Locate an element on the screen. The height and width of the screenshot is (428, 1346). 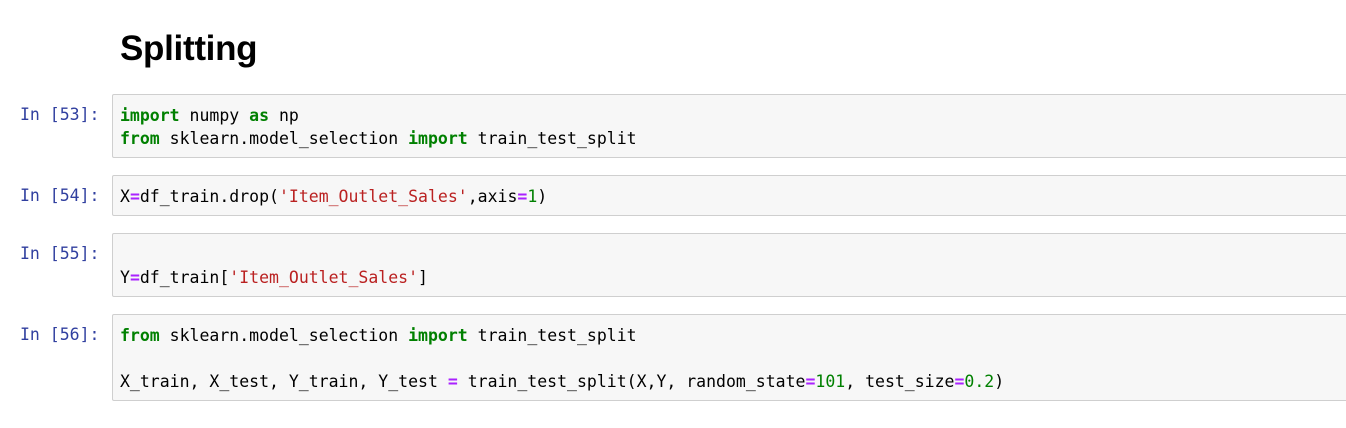
code-cell-55: In [55]: Y=df_train['Item_Outlet_Sales'] is located at coordinates (673, 265).